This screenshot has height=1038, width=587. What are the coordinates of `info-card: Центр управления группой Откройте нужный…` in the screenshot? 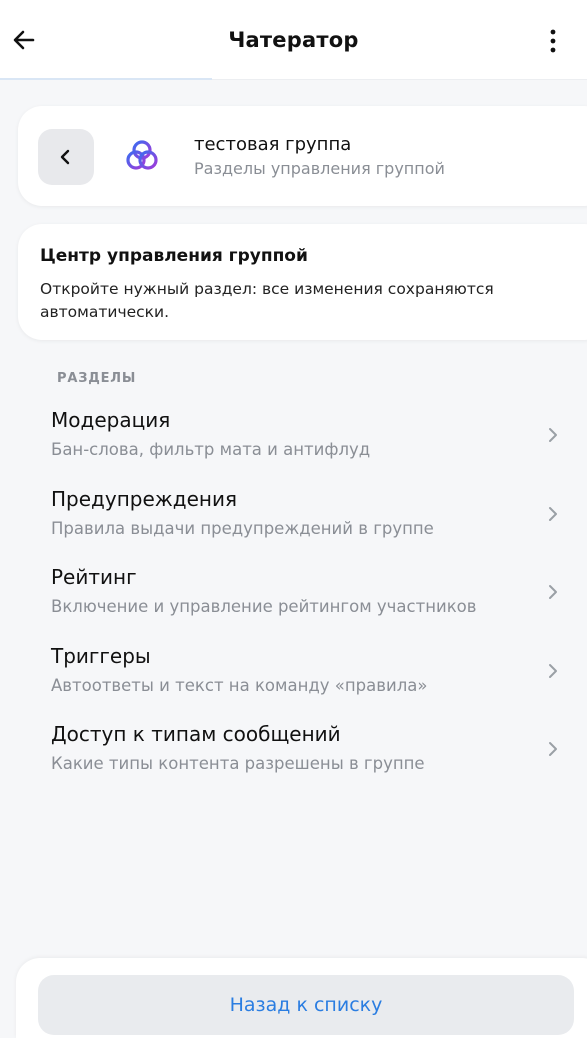 It's located at (302, 282).